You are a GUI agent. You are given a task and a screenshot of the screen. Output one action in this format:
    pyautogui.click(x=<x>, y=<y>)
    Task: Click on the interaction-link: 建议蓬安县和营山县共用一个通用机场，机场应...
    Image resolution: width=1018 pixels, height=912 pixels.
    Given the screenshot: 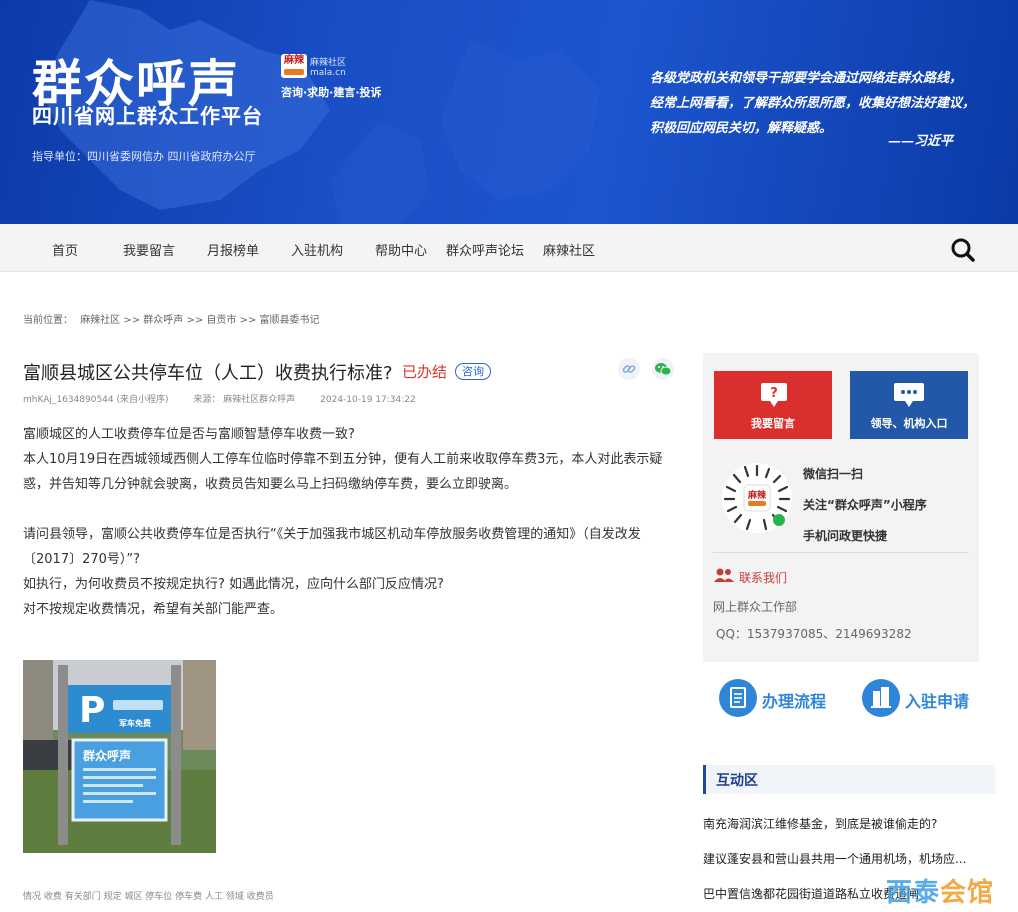 What is the action you would take?
    pyautogui.click(x=834, y=858)
    